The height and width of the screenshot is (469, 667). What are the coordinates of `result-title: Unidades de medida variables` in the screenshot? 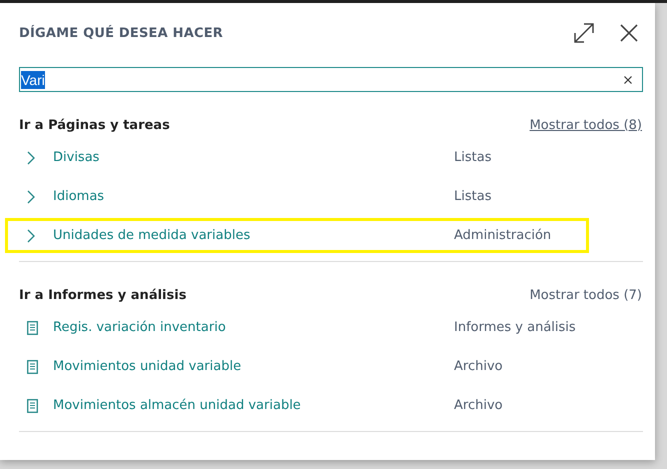 It's located at (152, 235).